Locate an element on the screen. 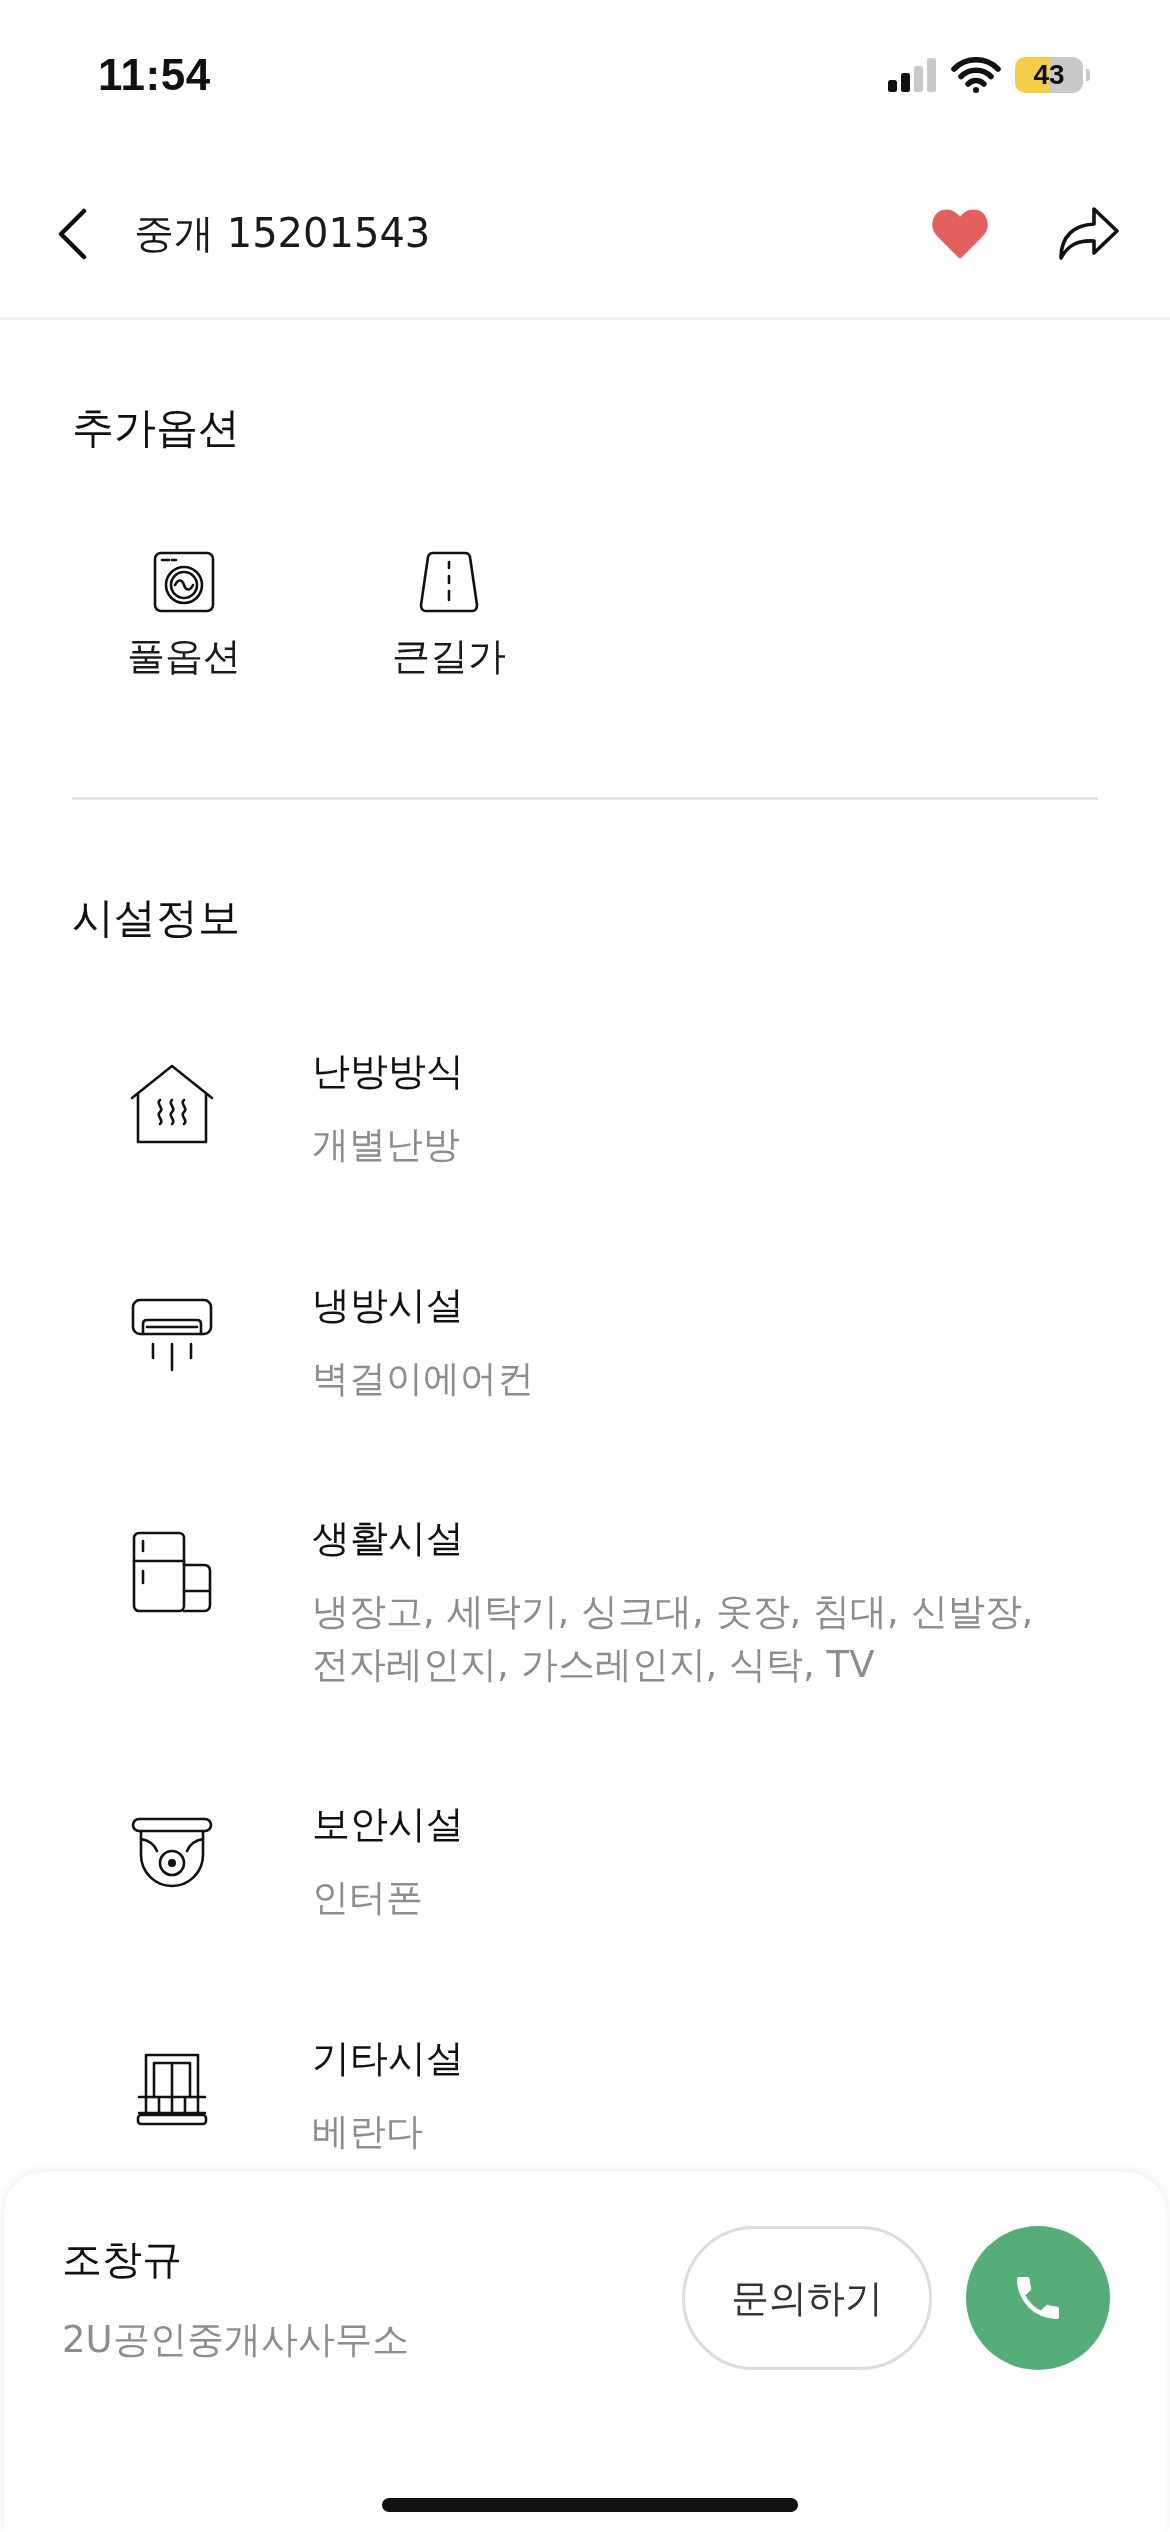 The height and width of the screenshot is (2532, 1170). signal-icon is located at coordinates (912, 75).